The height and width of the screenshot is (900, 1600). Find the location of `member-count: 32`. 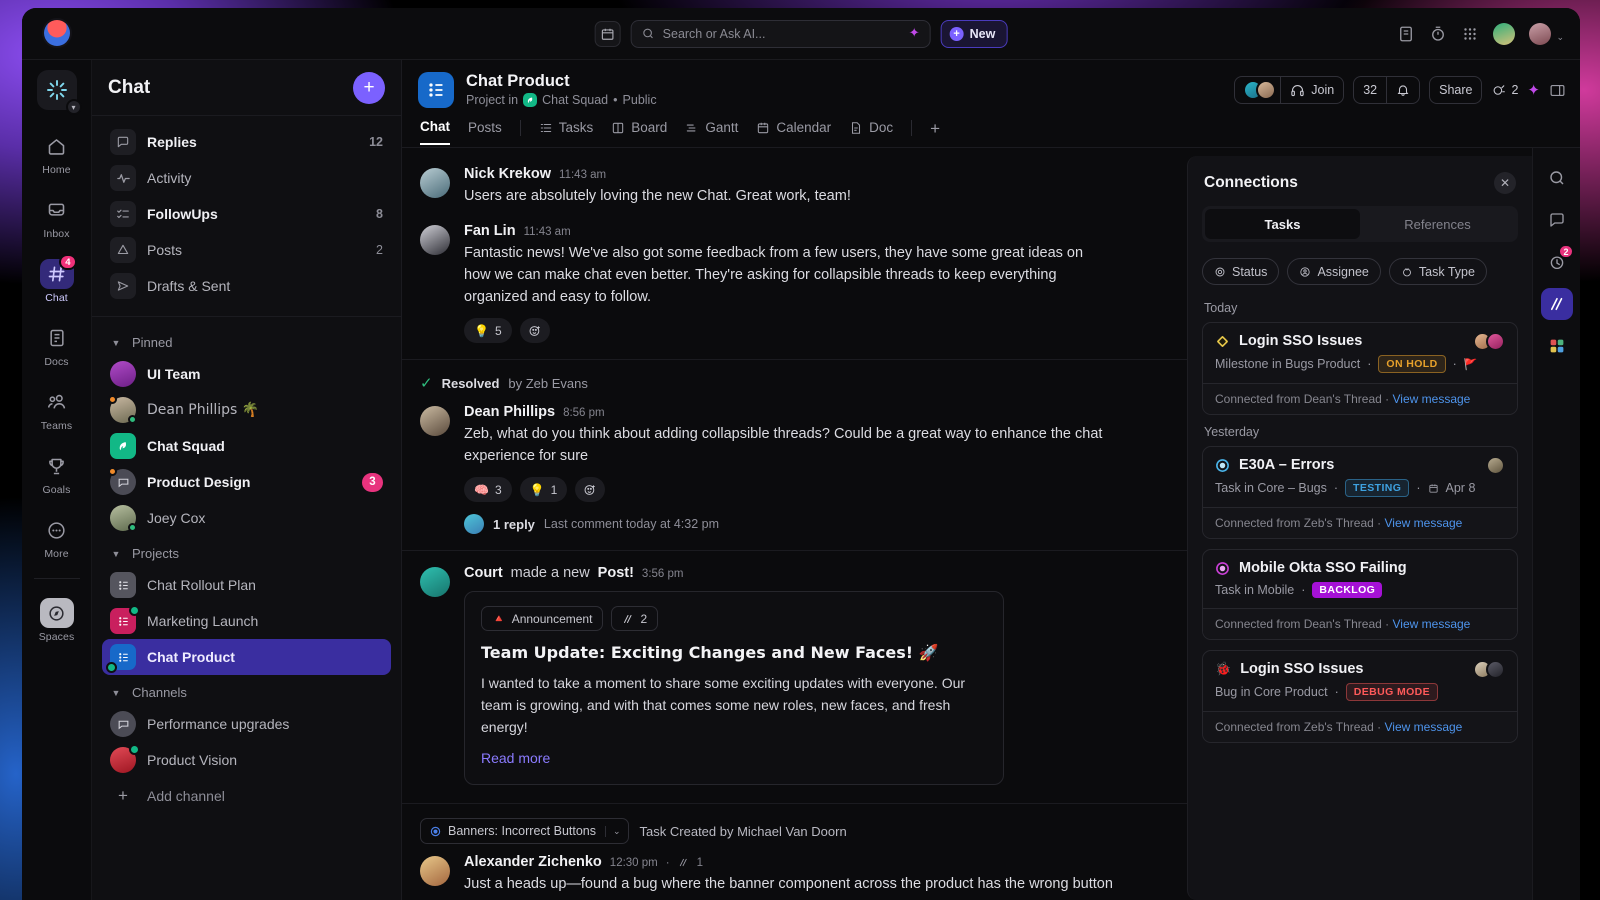

member-count: 32 is located at coordinates (1370, 90).